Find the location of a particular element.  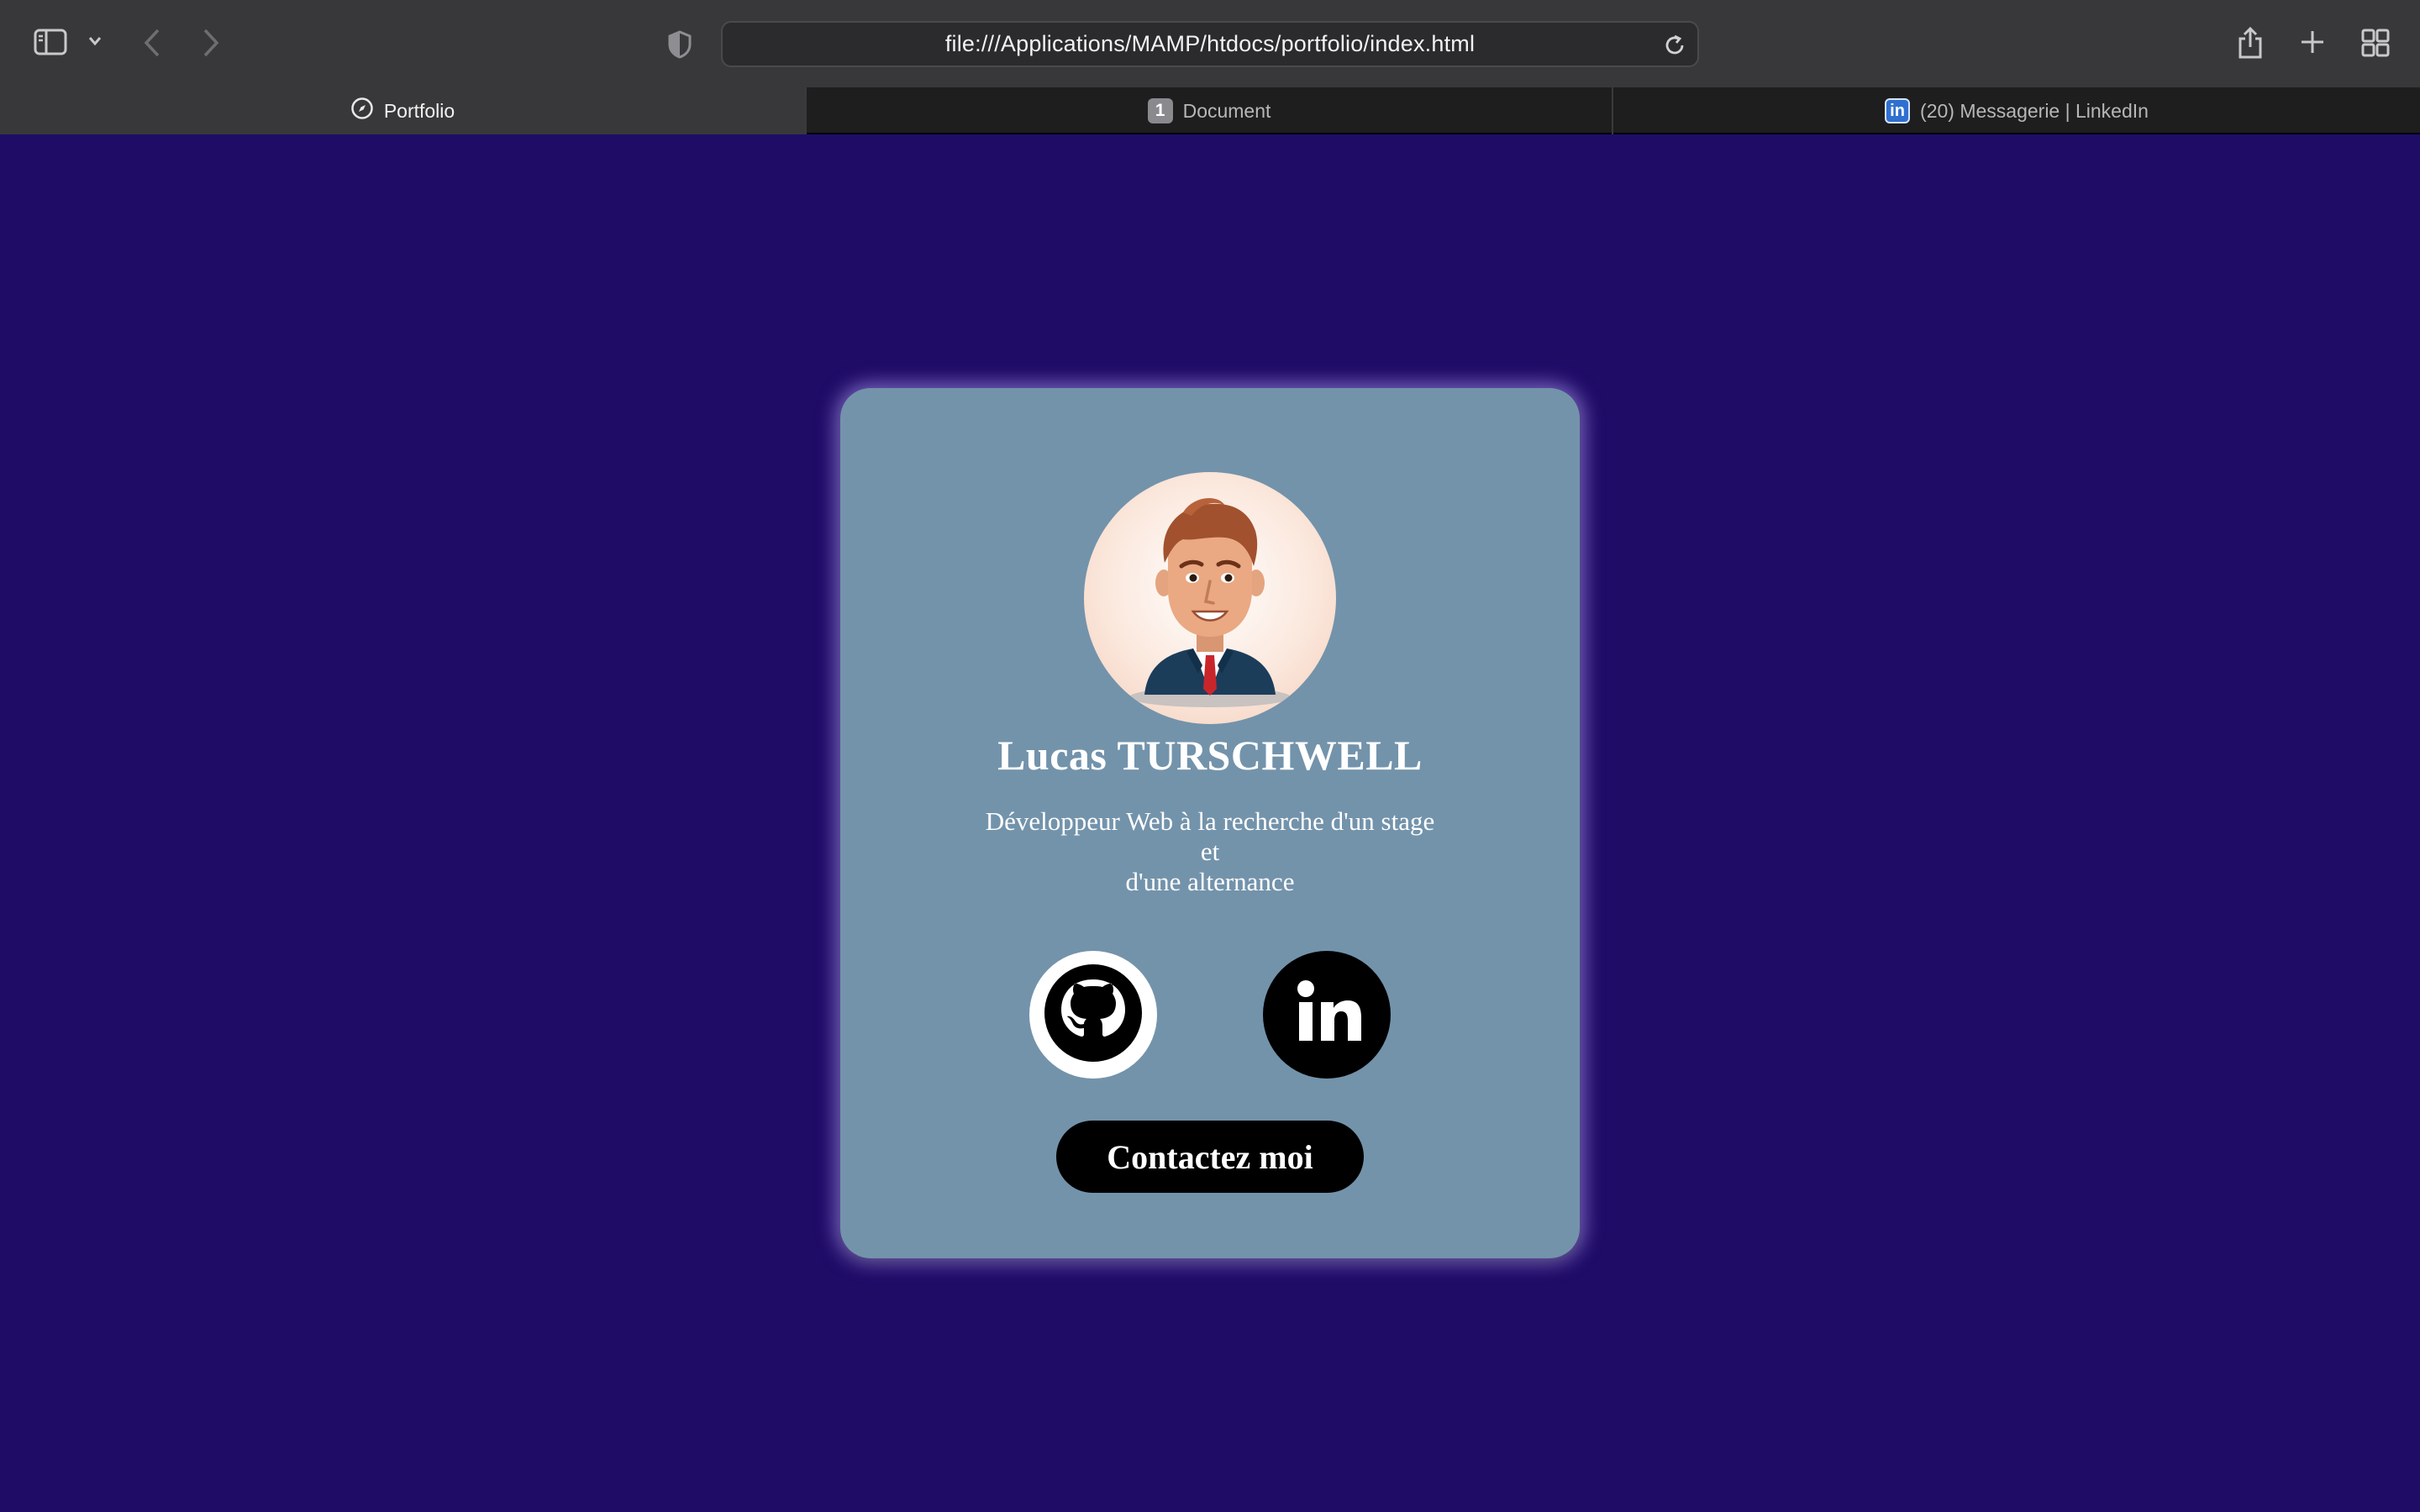

reload-icon is located at coordinates (1675, 47).